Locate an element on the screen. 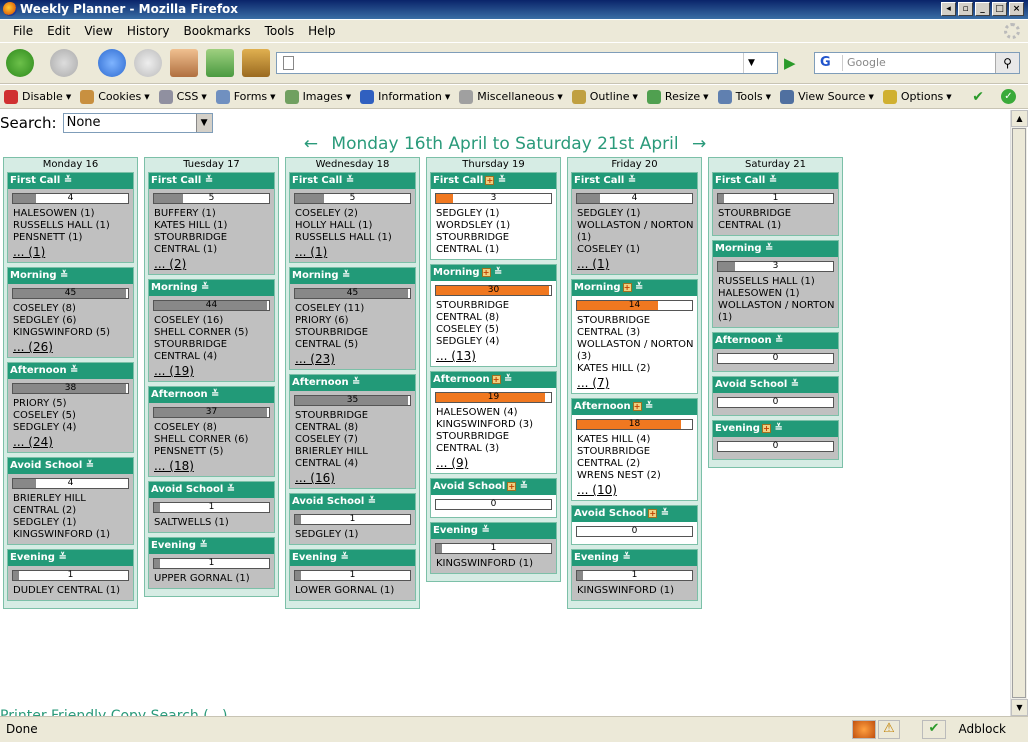  close-button: × is located at coordinates (1016, 9).